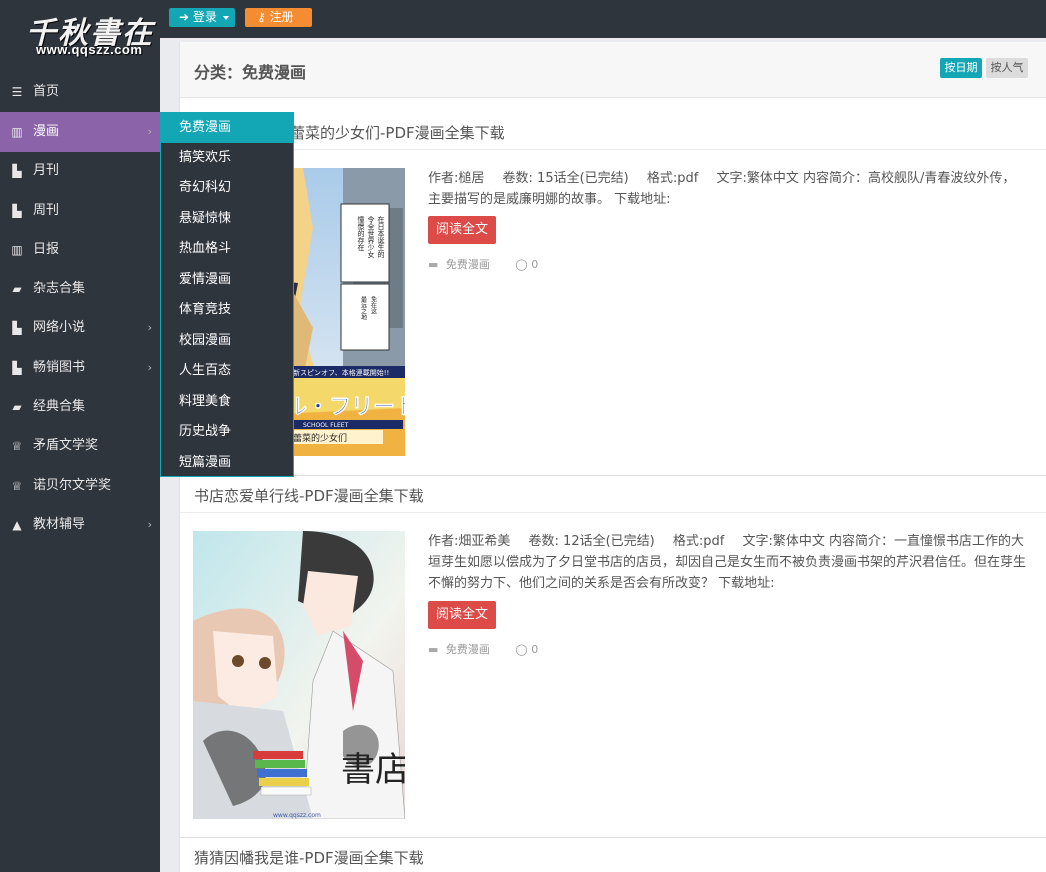 Image resolution: width=1046 pixels, height=872 pixels. I want to click on article-format: 格式:pdf, so click(698, 541).